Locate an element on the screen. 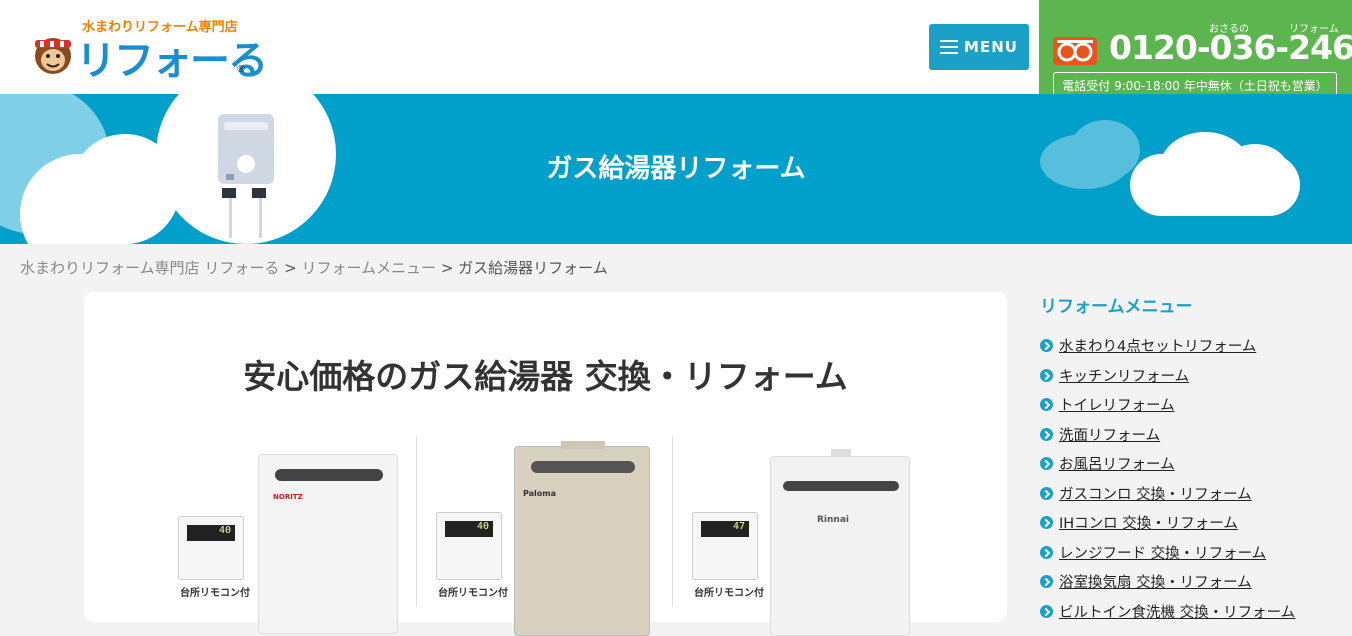  sidebar-item-4set: 水まわり4点セットリフォーム is located at coordinates (1190, 346).